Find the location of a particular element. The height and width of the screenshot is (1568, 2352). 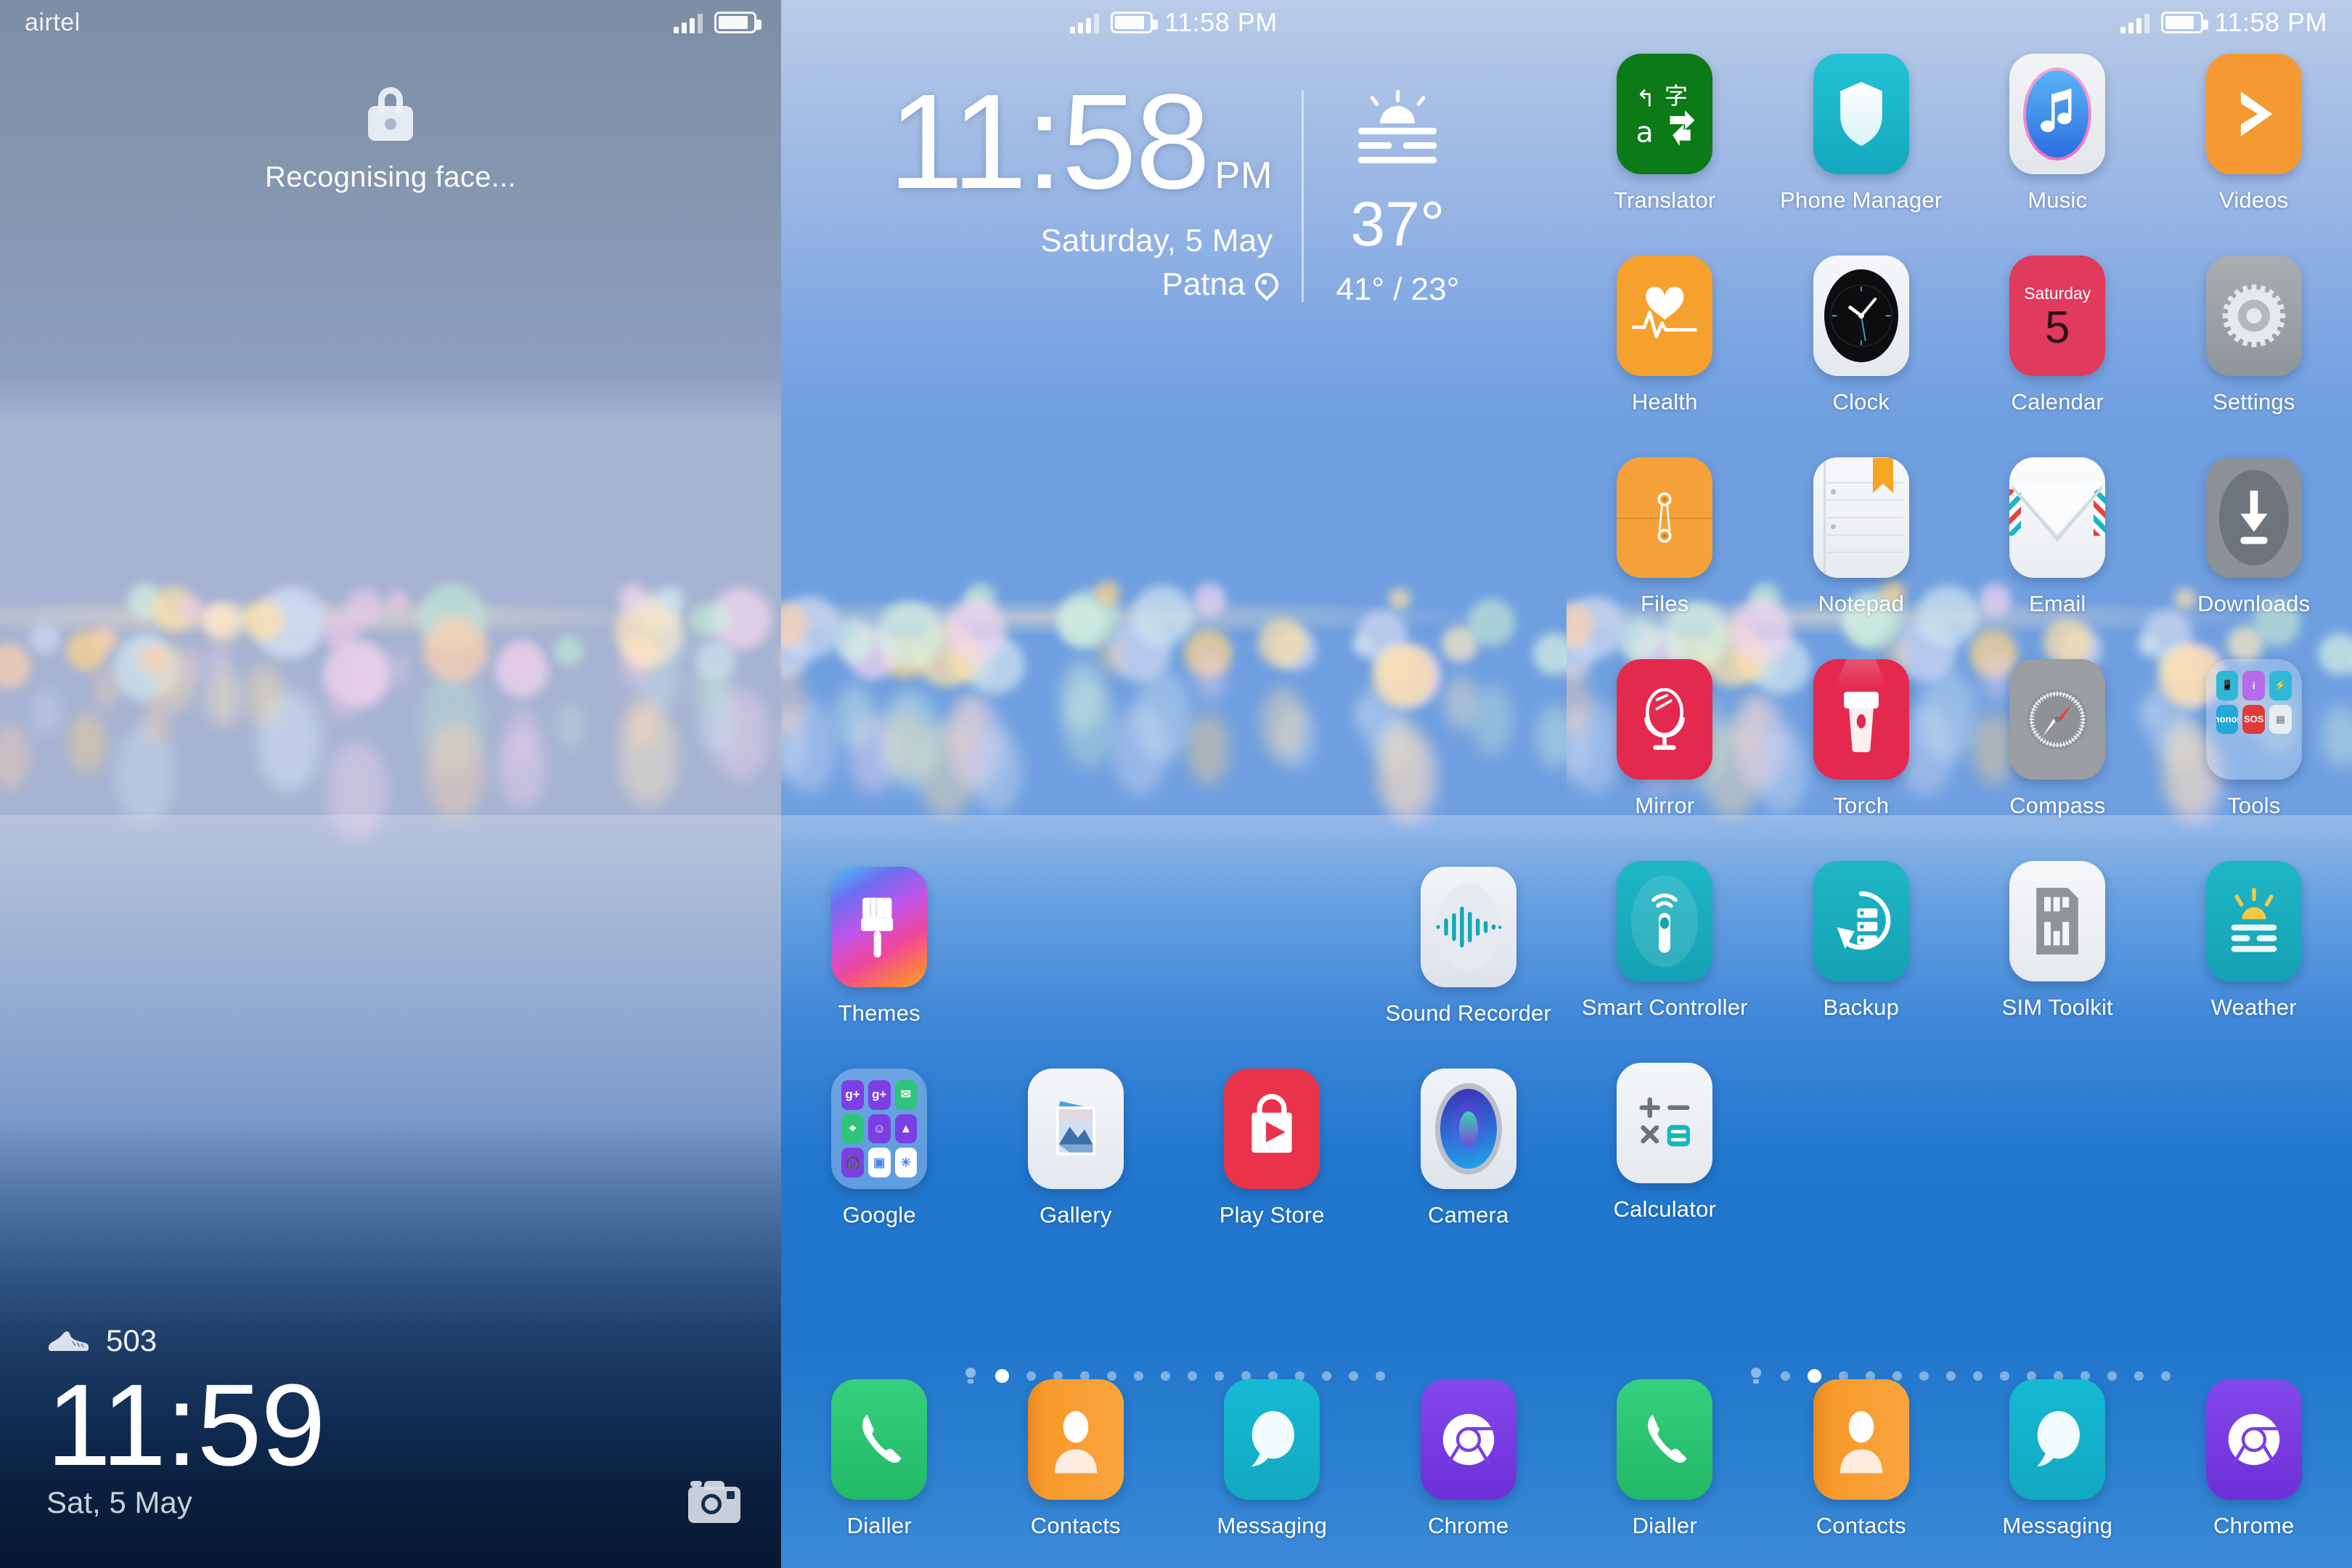

app-item: 📱i⚡honorSOS▤ Tools is located at coordinates (2254, 750).